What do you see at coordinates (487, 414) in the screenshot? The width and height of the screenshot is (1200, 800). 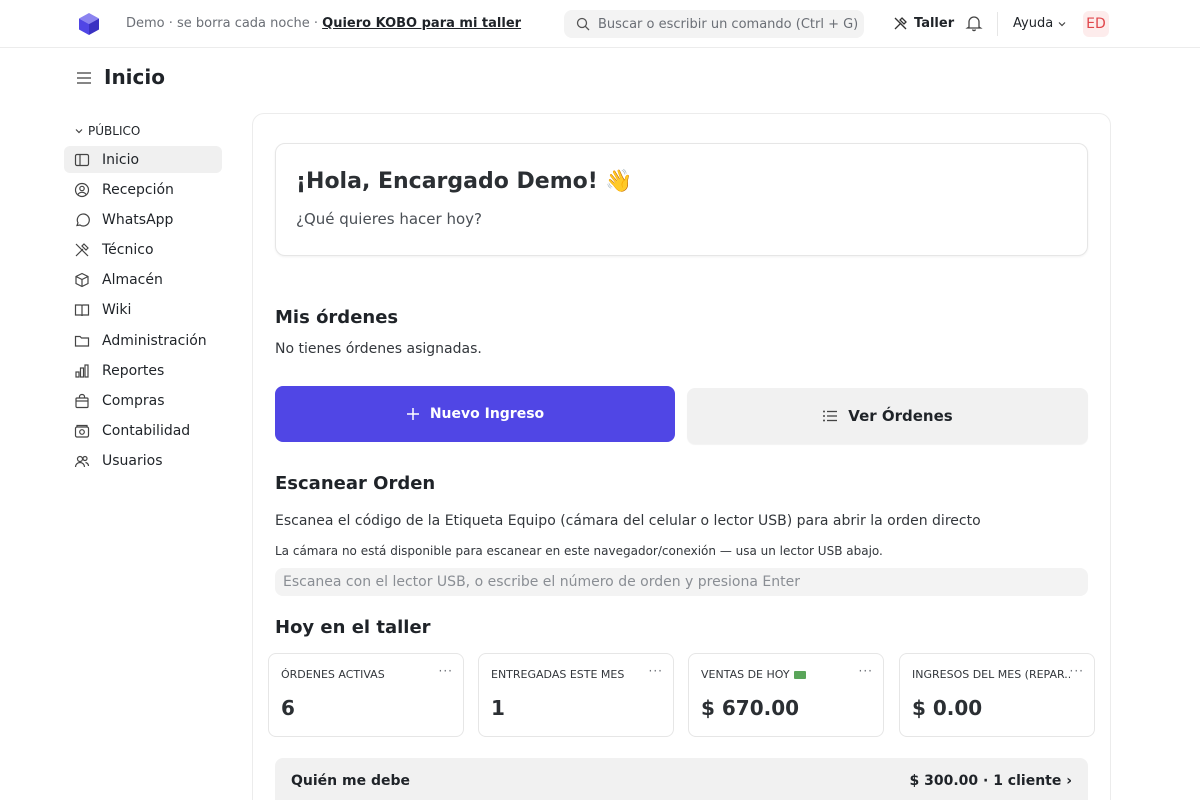 I see `new-intake-label: Nuevo Ingreso` at bounding box center [487, 414].